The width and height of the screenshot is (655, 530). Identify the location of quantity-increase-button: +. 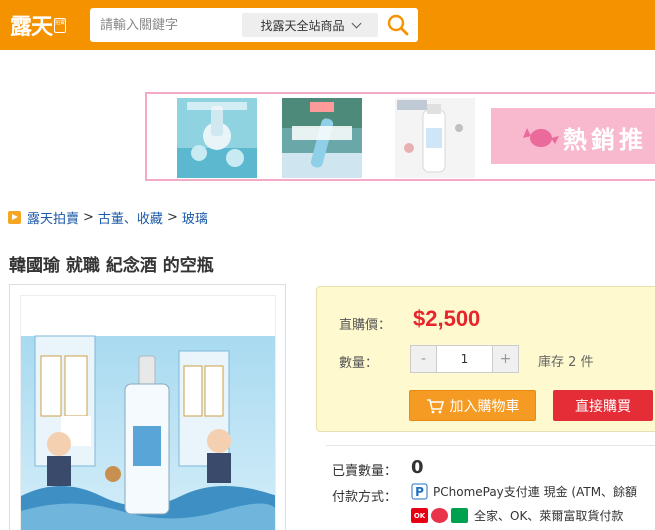
(505, 359).